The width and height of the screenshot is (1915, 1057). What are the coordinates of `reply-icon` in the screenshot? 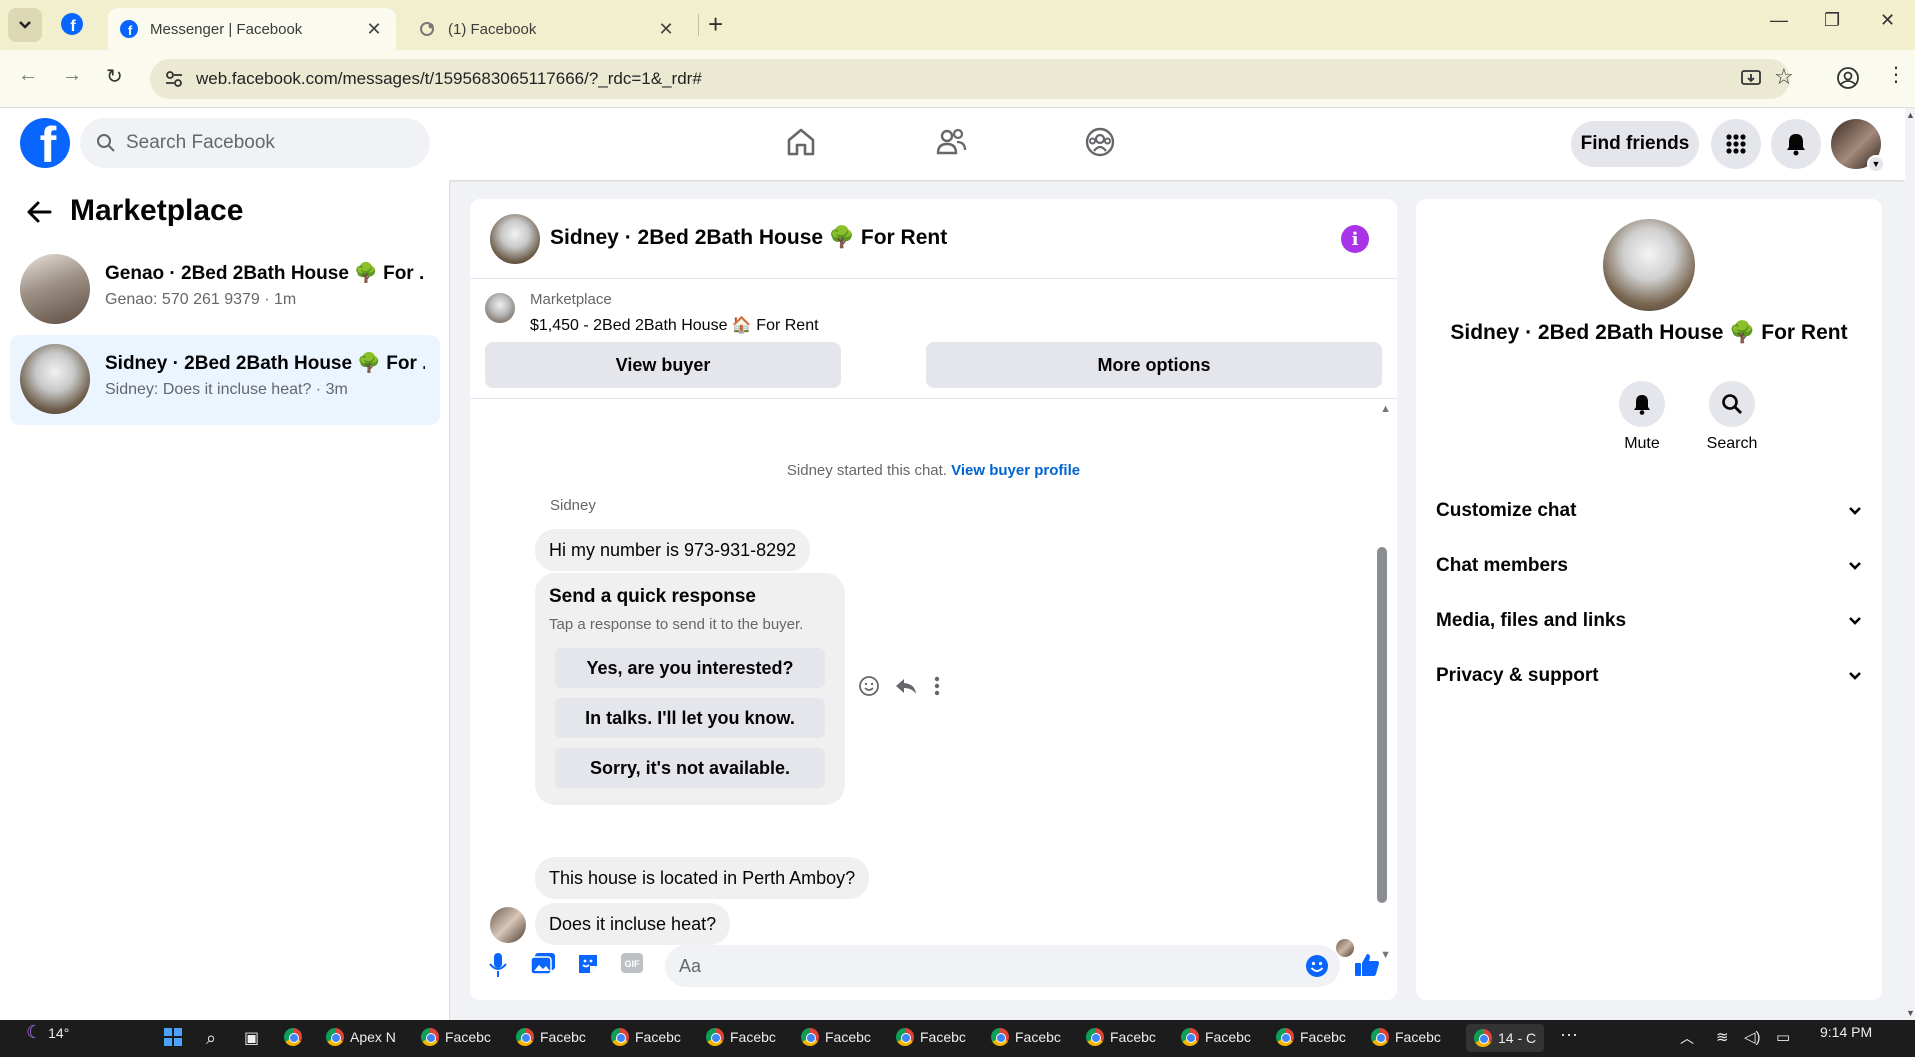 It's located at (906, 686).